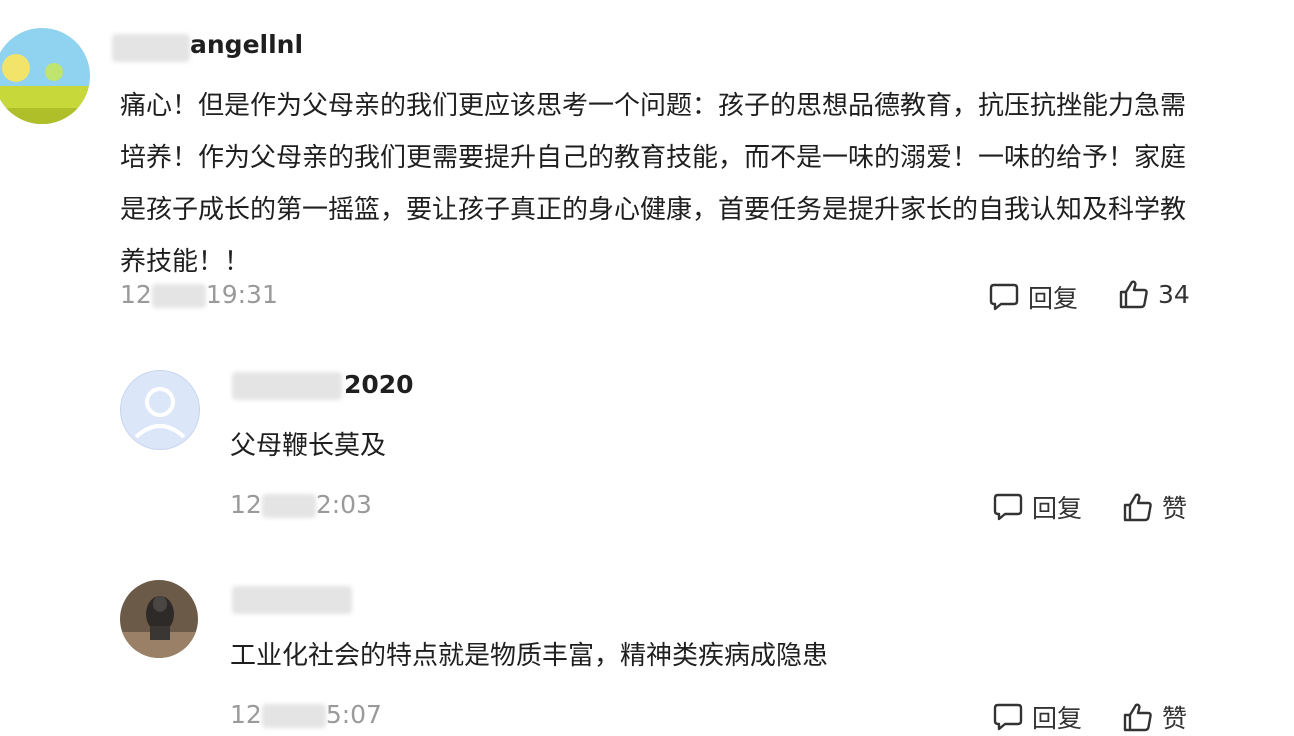 This screenshot has height=736, width=1294. I want to click on timestamp: 12 2:03, so click(301, 504).